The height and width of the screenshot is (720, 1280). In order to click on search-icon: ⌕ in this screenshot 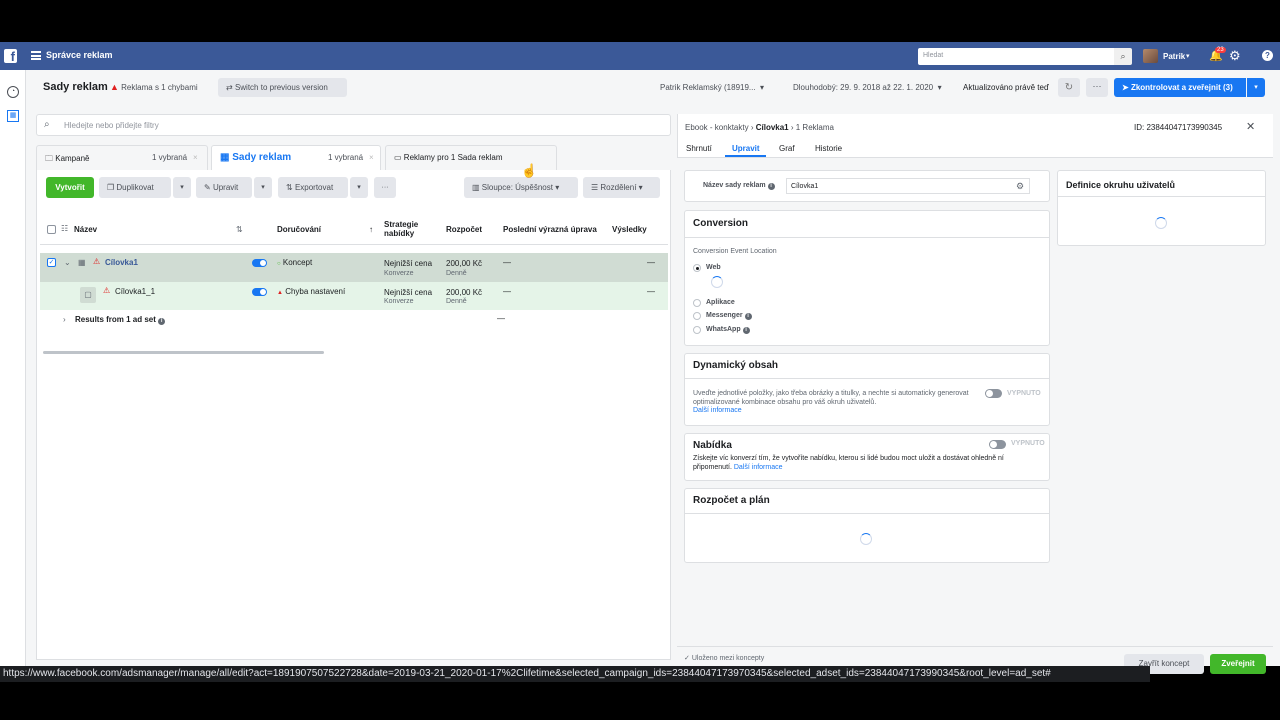, I will do `click(1123, 56)`.